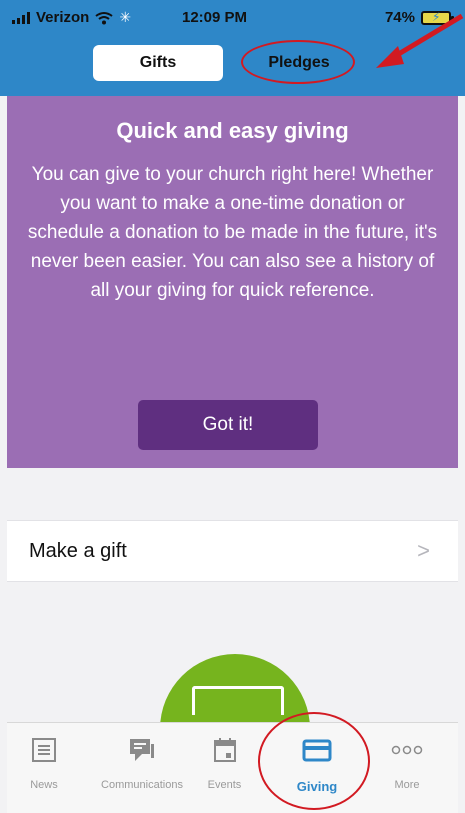  I want to click on chat-icon, so click(142, 750).